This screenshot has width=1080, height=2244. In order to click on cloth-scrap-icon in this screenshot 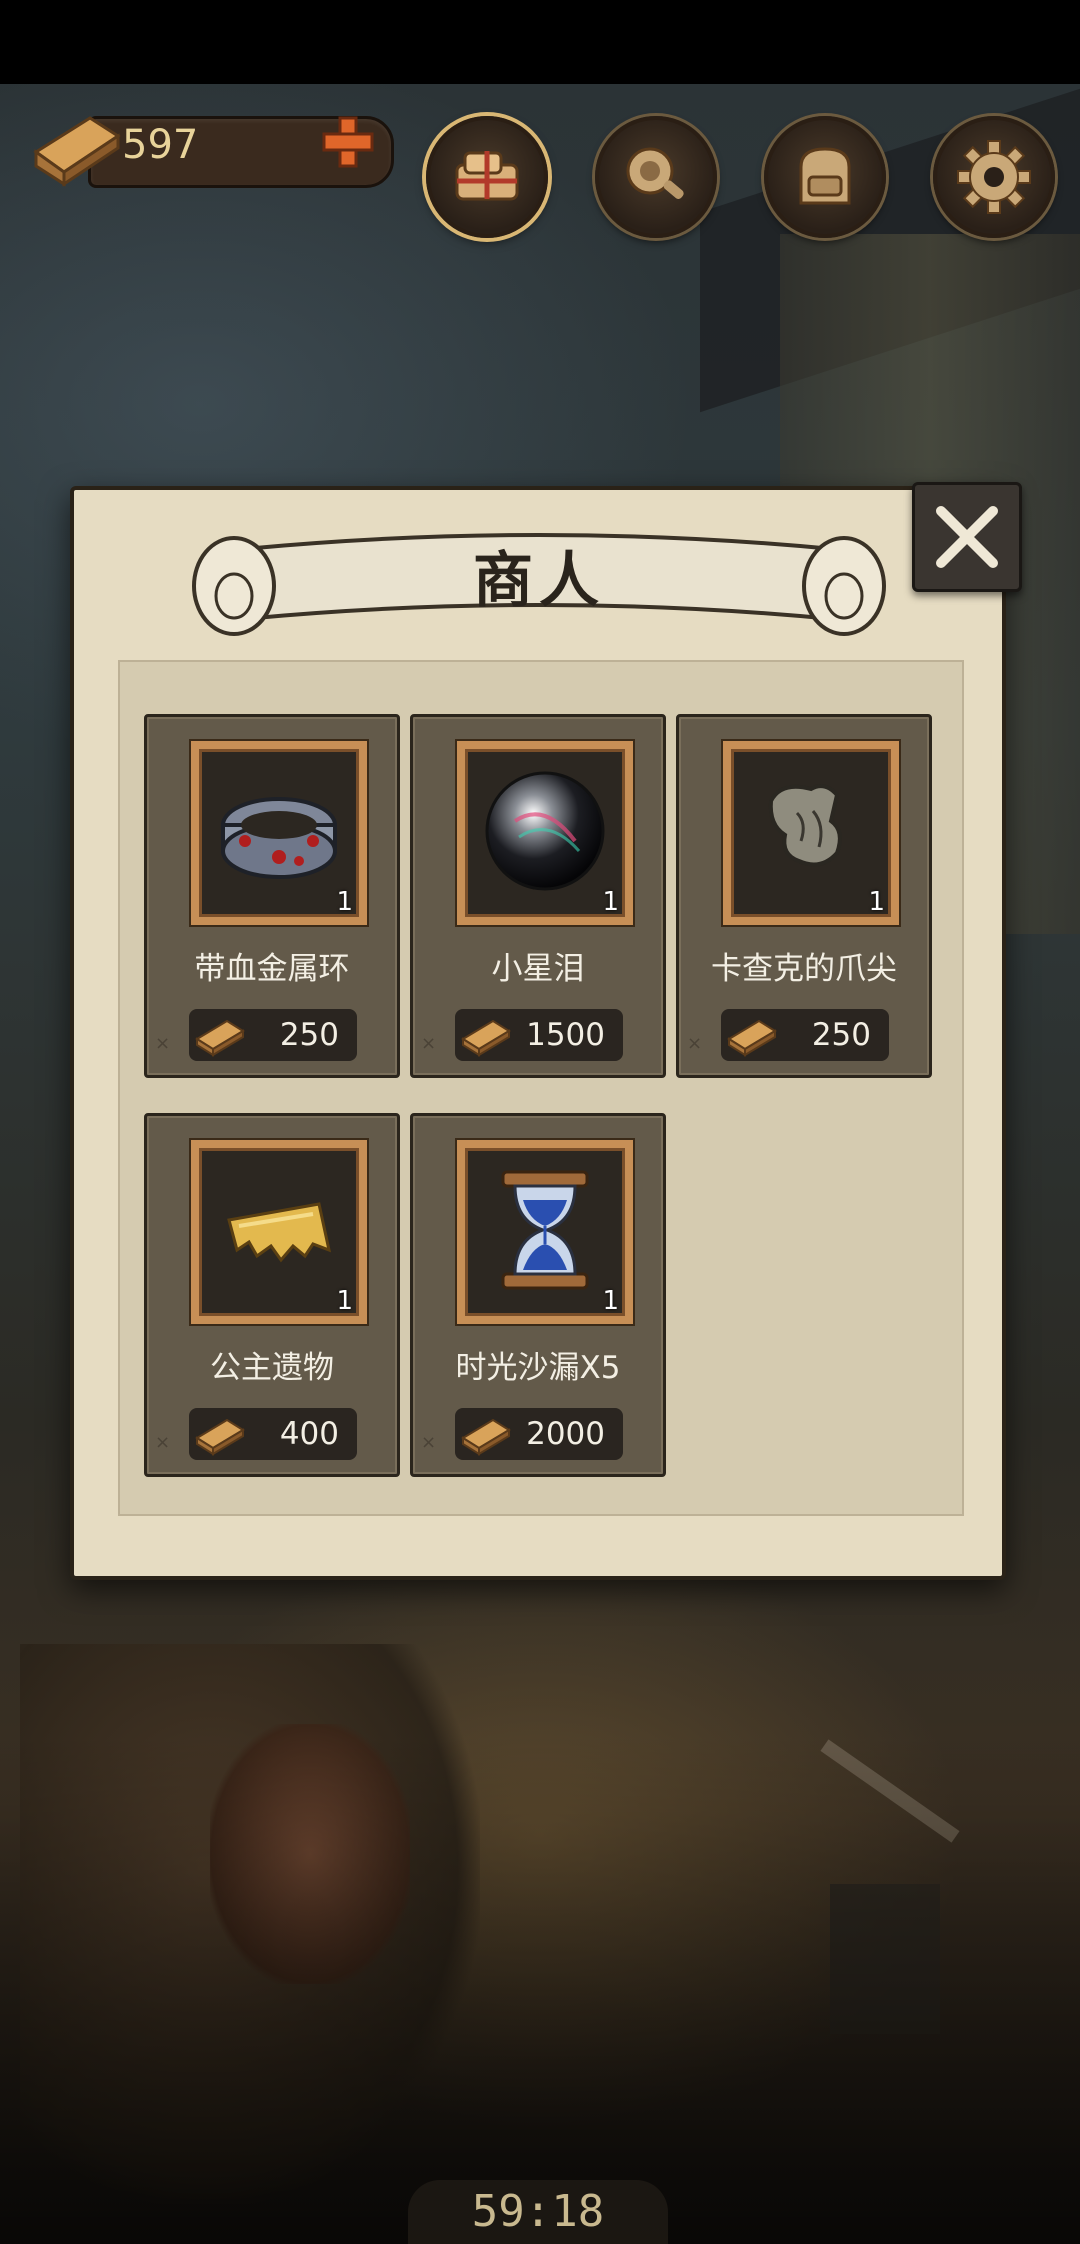, I will do `click(279, 1232)`.